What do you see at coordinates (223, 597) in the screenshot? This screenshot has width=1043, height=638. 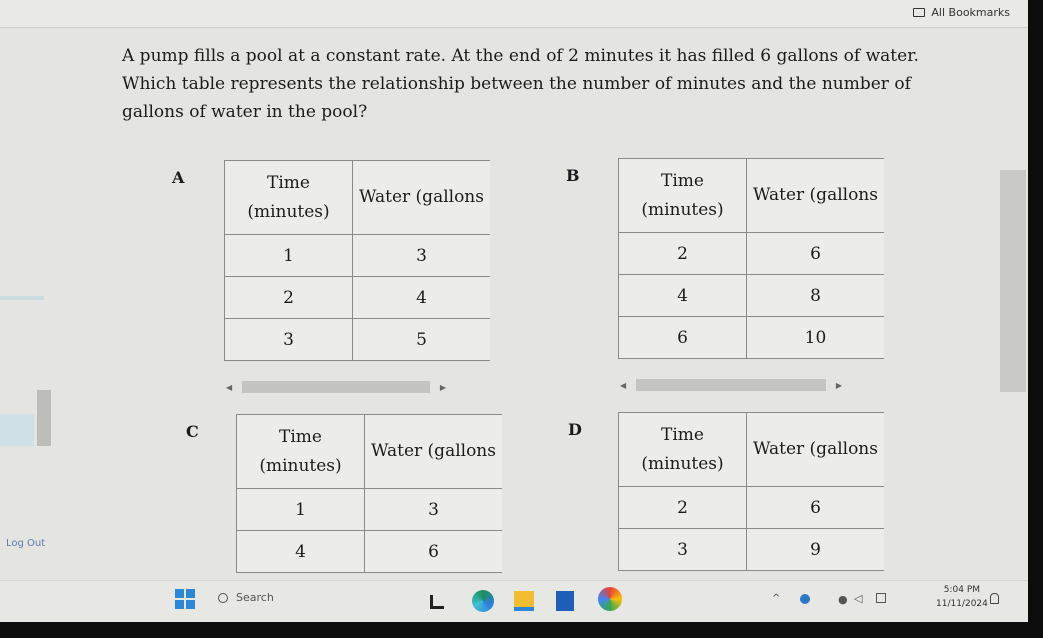 I see `search-icon` at bounding box center [223, 597].